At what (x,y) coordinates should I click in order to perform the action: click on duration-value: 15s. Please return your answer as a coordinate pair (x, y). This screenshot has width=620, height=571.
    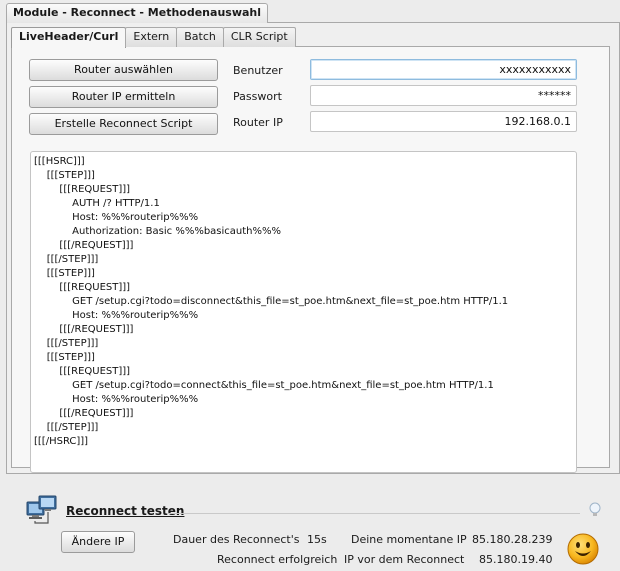
    Looking at the image, I should click on (317, 539).